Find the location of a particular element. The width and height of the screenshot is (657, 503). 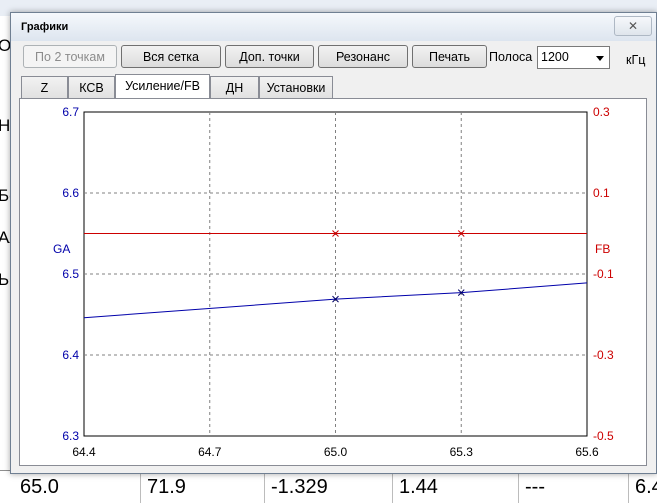

two-points-button: По 2 точкам is located at coordinates (70, 56).